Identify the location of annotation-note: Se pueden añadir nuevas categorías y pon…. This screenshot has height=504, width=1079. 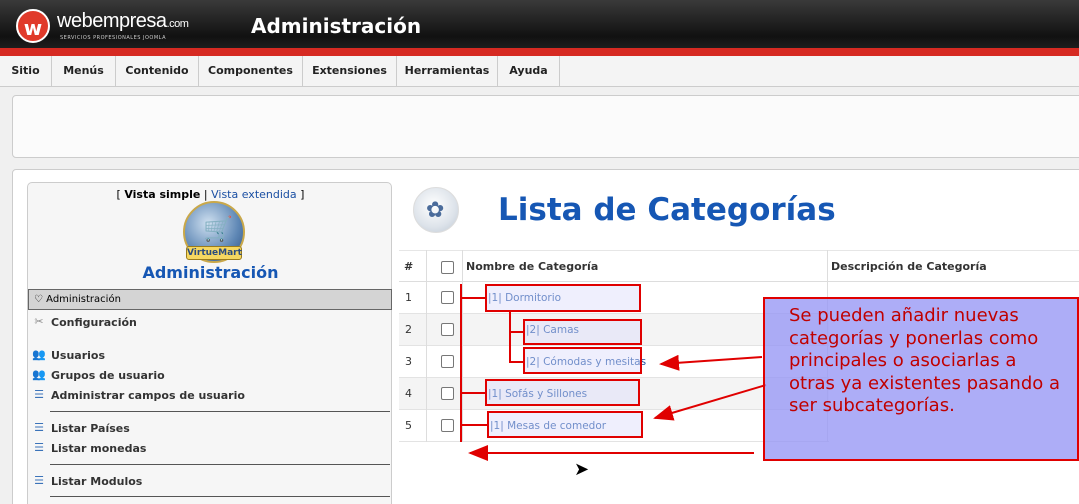
(921, 379).